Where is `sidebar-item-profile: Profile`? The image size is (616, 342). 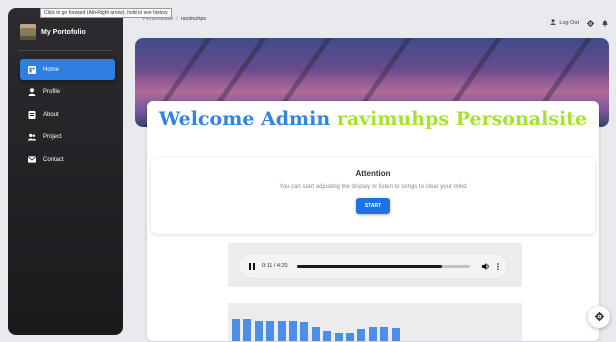 sidebar-item-profile: Profile is located at coordinates (67, 92).